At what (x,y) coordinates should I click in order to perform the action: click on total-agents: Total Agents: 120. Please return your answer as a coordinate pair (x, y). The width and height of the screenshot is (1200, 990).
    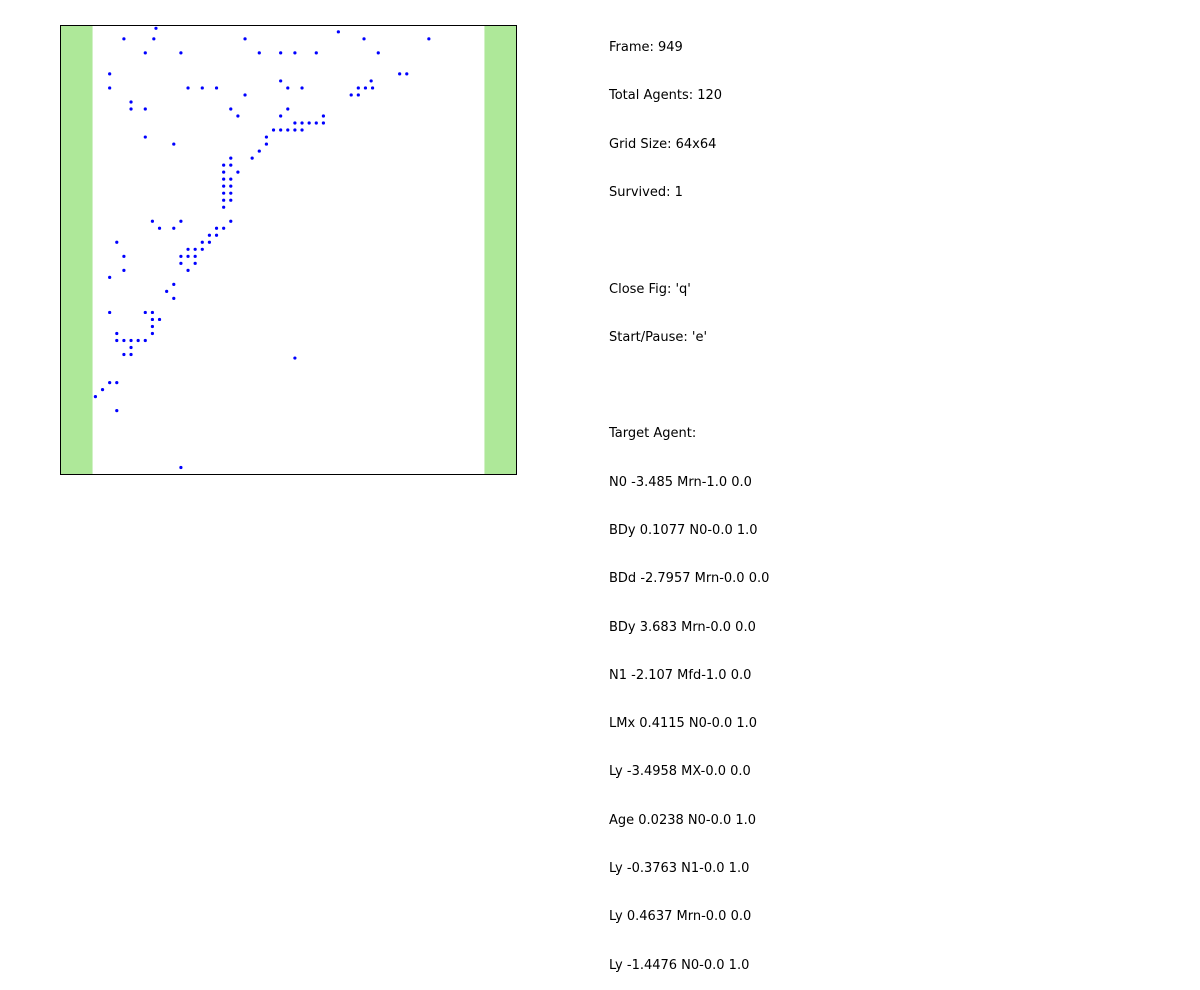
    Looking at the image, I should click on (666, 96).